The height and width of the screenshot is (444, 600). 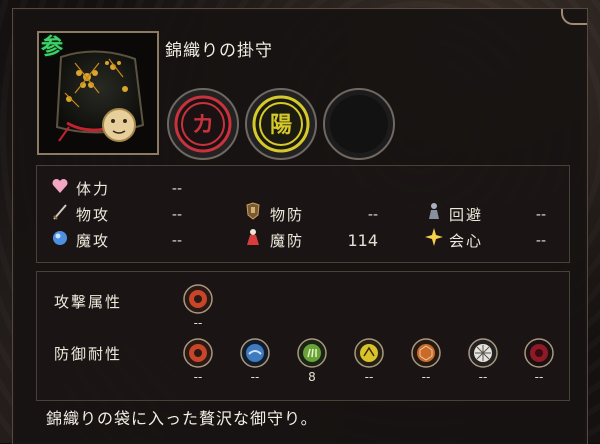 I want to click on stat-mabou-label: 魔防, so click(x=287, y=241).